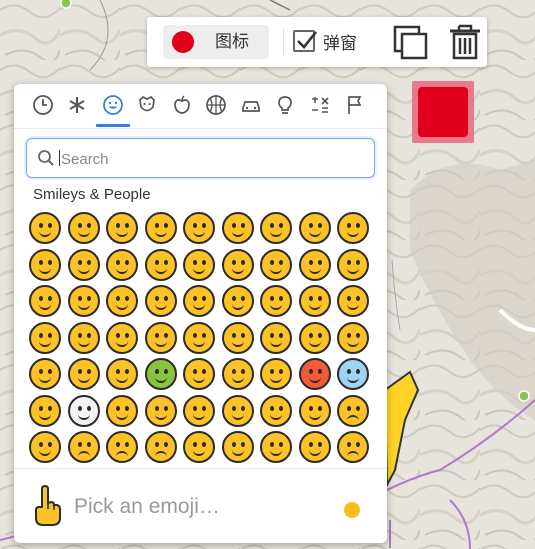  What do you see at coordinates (211, 159) in the screenshot?
I see `search-input` at bounding box center [211, 159].